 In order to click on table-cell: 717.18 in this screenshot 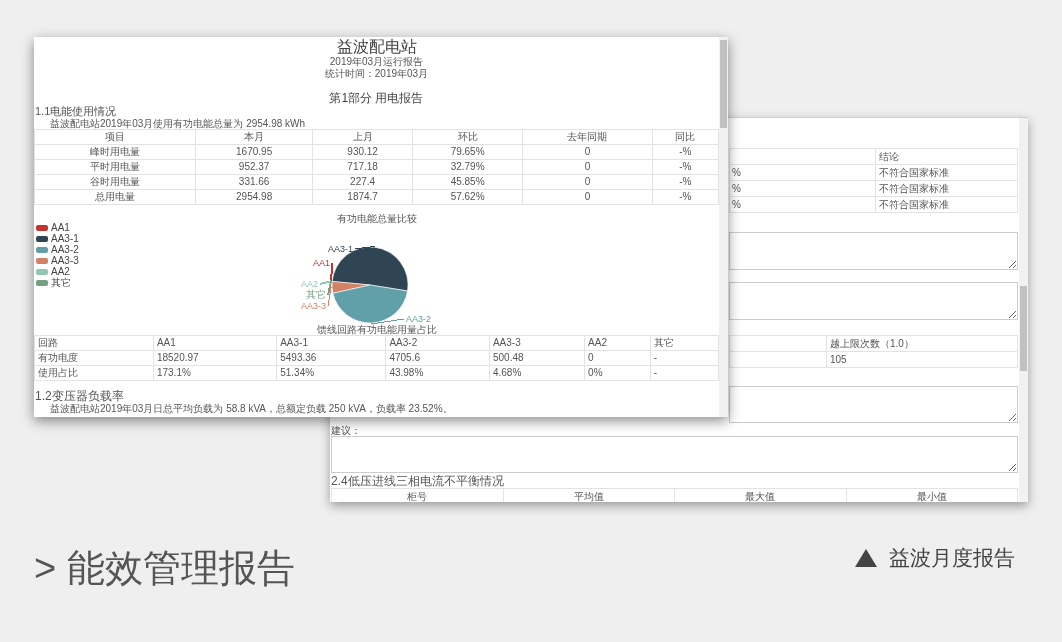, I will do `click(362, 167)`.